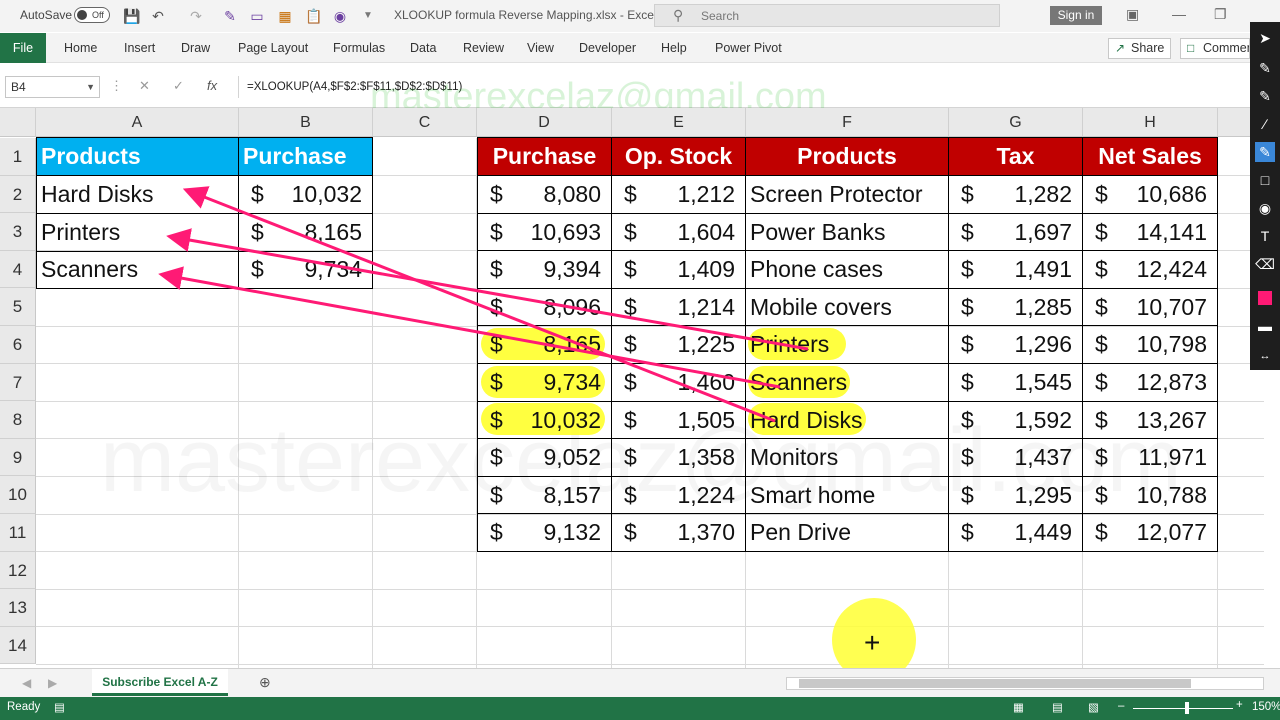 The width and height of the screenshot is (1280, 720). Describe the element at coordinates (1265, 264) in the screenshot. I see `eraser-icon: ⌫` at that location.